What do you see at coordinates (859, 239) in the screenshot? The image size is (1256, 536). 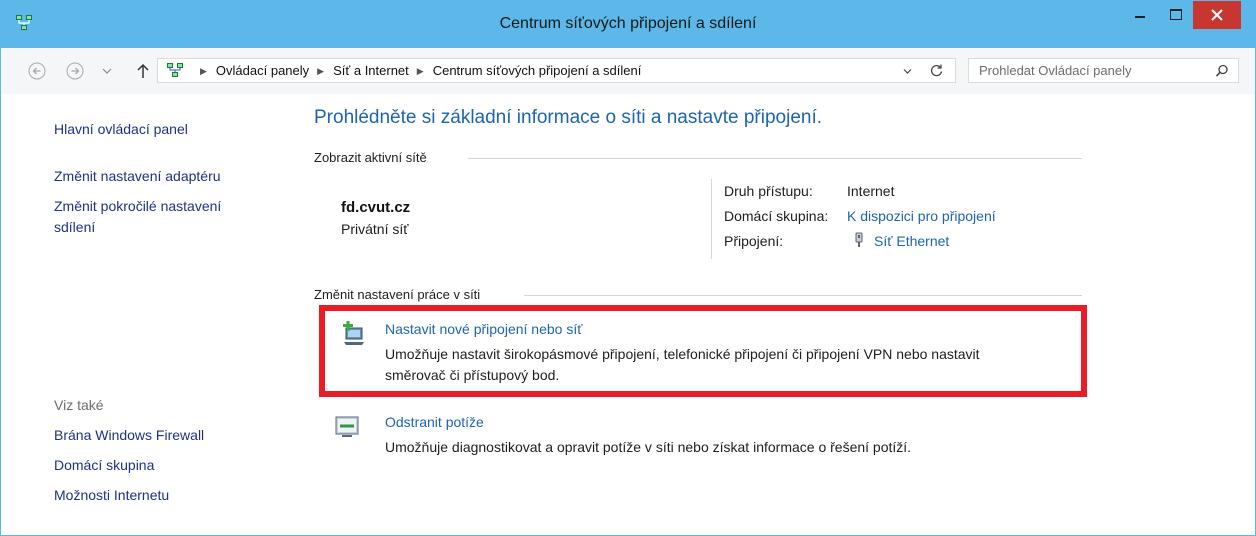 I see `ethernet-icon` at bounding box center [859, 239].